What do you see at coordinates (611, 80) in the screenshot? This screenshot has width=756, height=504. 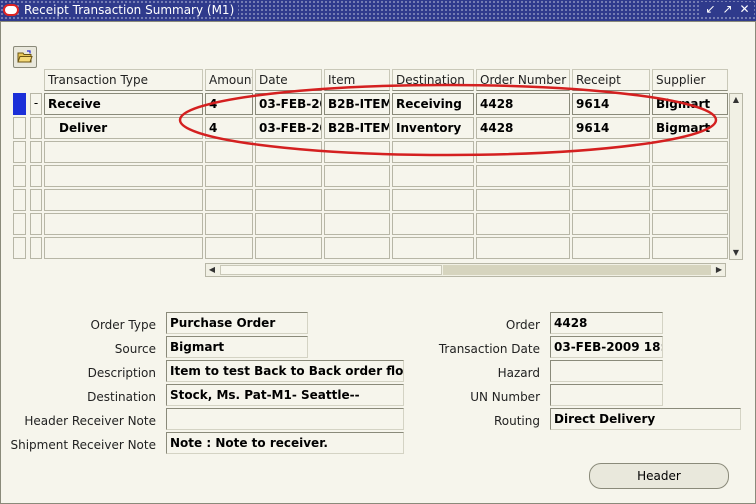 I see `column-header-receipt: Receipt` at bounding box center [611, 80].